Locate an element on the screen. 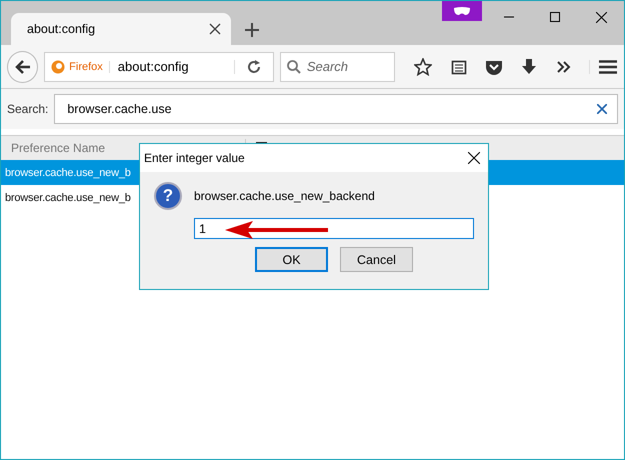  url-bar: Firefox about:config is located at coordinates (159, 67).